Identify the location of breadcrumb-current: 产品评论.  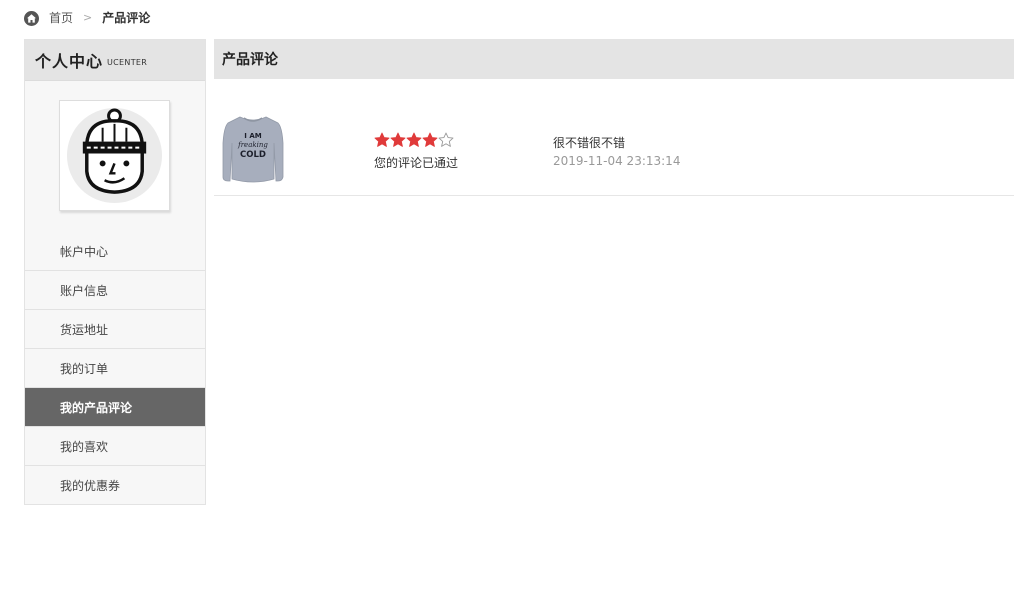
(126, 18).